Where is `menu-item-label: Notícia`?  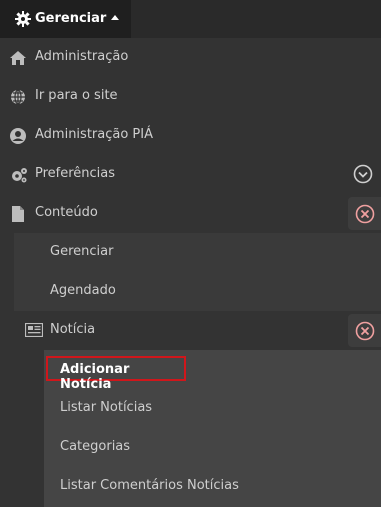
menu-item-label: Notícia is located at coordinates (73, 329).